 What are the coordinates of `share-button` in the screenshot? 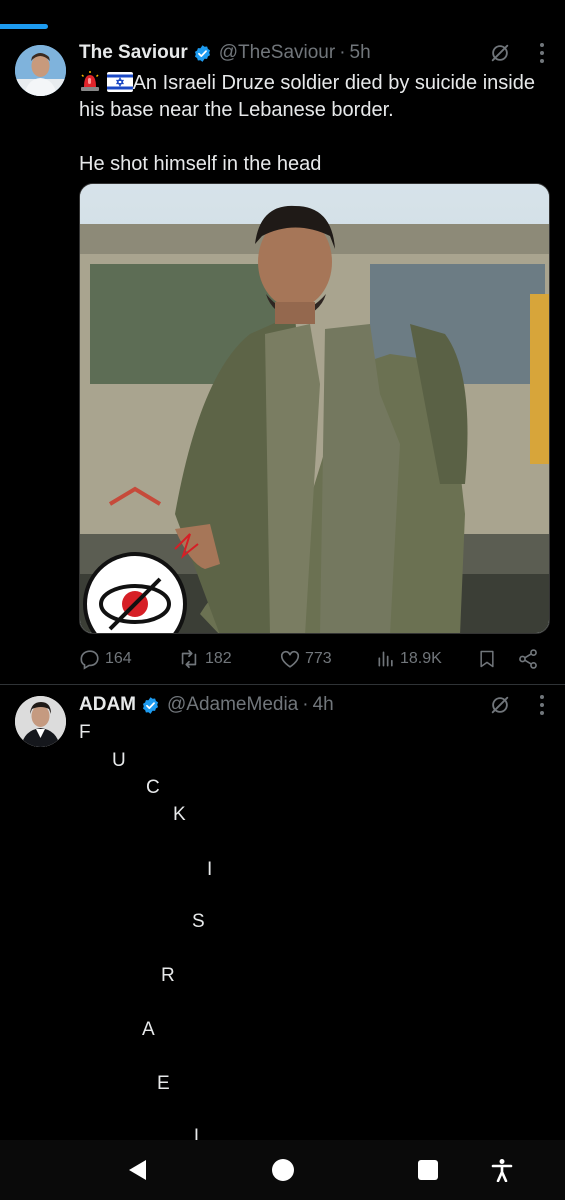 It's located at (530, 659).